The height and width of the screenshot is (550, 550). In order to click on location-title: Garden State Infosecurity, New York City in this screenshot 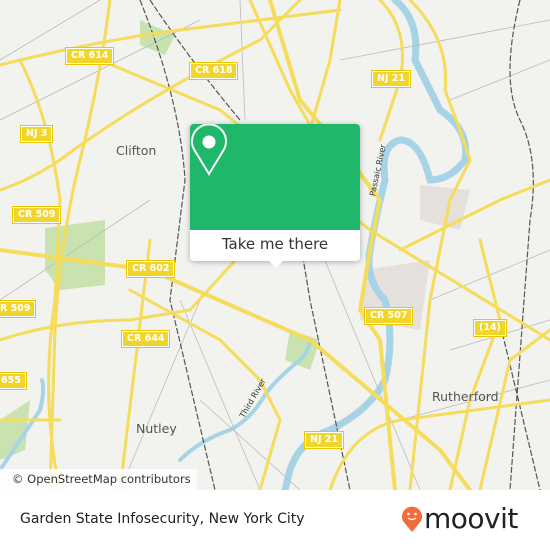, I will do `click(162, 519)`.